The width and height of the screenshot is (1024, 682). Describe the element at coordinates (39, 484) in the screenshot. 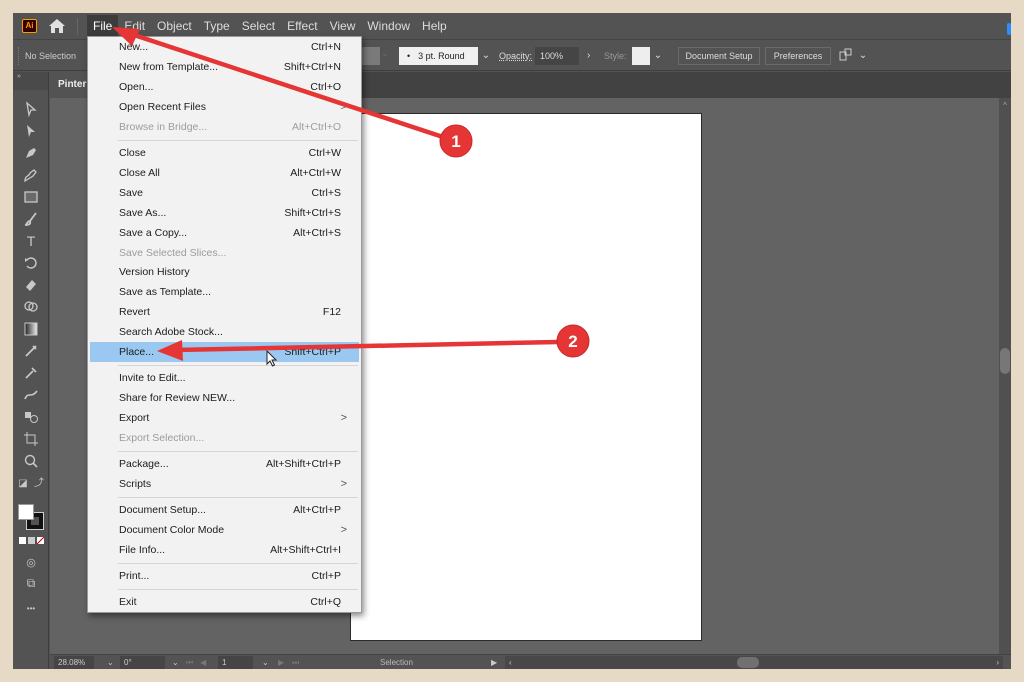

I see `swap-fill-stroke-icon: ⤴` at that location.